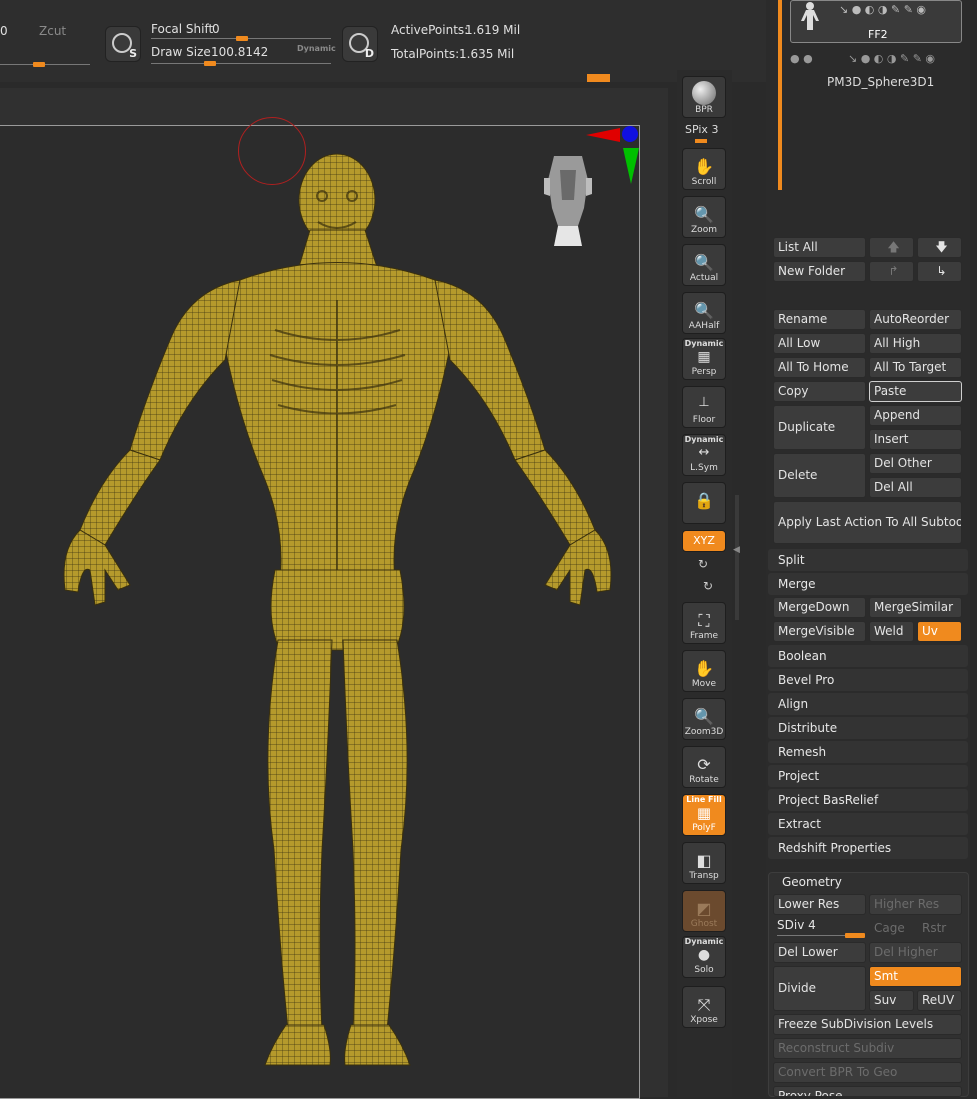  I want to click on split-section-header: Split, so click(868, 560).